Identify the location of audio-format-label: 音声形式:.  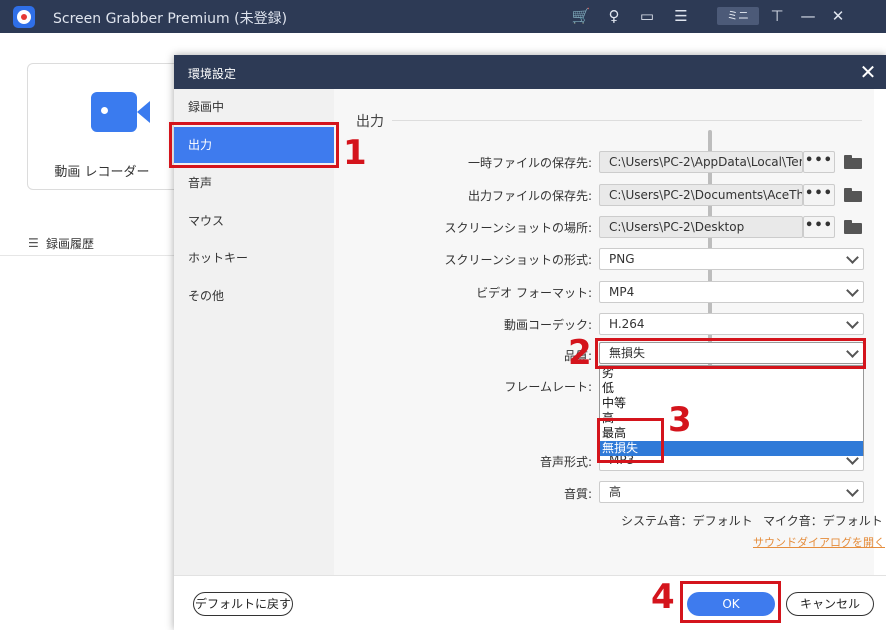
(565, 462).